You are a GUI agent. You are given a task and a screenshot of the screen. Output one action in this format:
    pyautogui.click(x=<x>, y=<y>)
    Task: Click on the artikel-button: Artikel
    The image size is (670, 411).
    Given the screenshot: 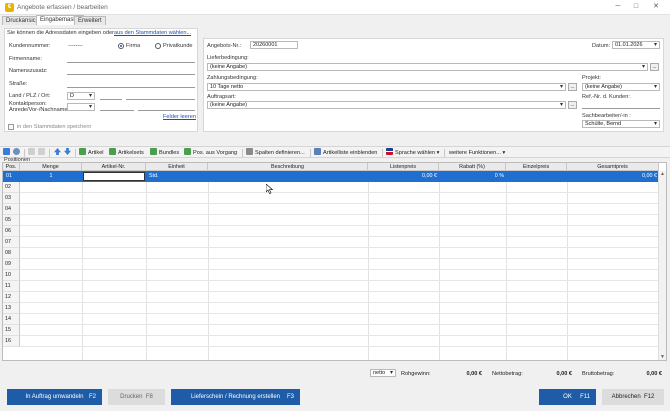 What is the action you would take?
    pyautogui.click(x=91, y=153)
    